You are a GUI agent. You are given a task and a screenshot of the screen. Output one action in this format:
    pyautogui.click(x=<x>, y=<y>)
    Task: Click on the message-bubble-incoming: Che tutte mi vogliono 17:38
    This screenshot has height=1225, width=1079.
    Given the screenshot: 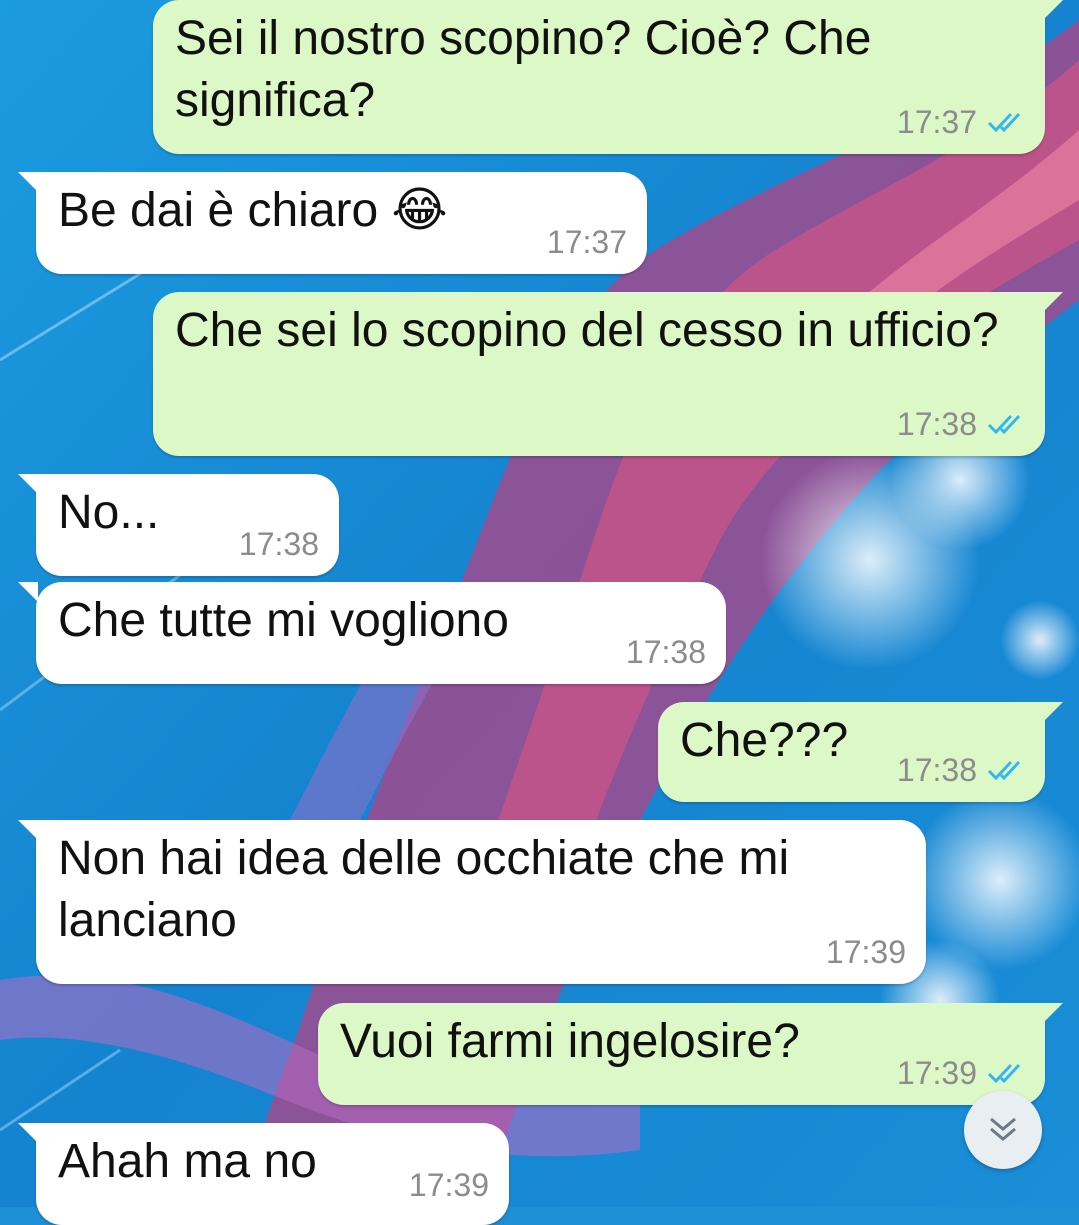 What is the action you would take?
    pyautogui.click(x=372, y=633)
    